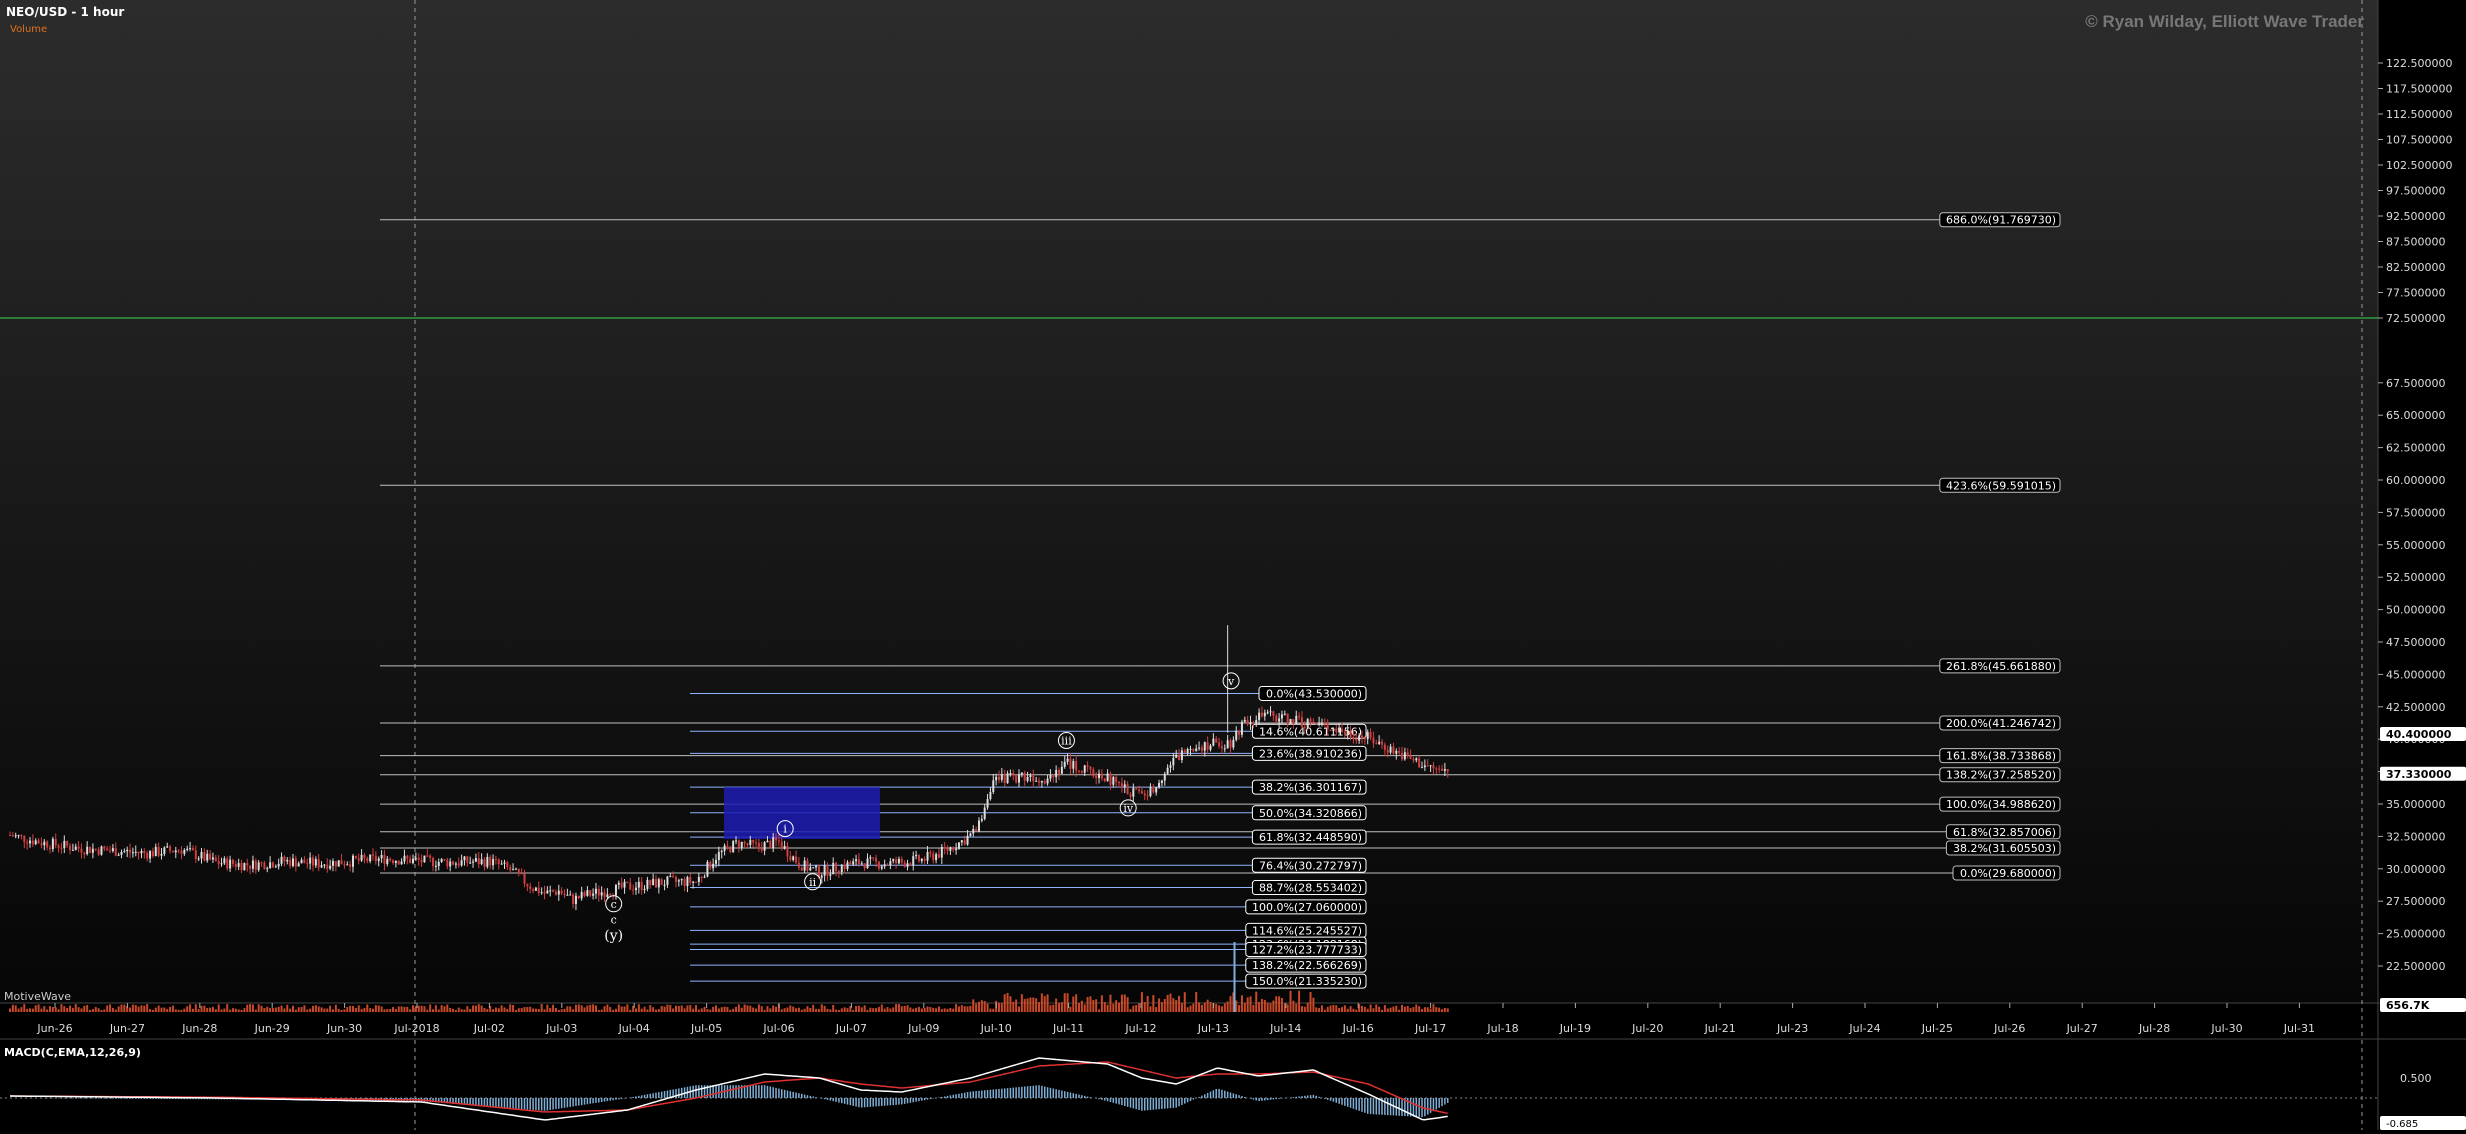 The height and width of the screenshot is (1134, 2466). What do you see at coordinates (706, 1028) in the screenshot?
I see `time-tick-label: Jul-05` at bounding box center [706, 1028].